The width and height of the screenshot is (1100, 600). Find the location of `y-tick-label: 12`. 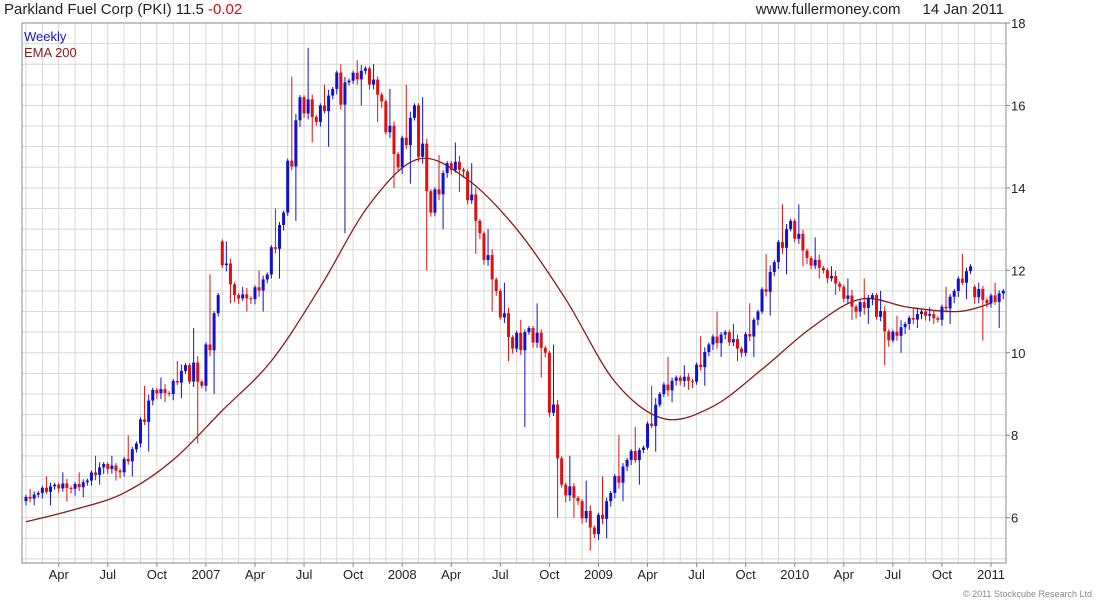

y-tick-label: 12 is located at coordinates (1018, 270).